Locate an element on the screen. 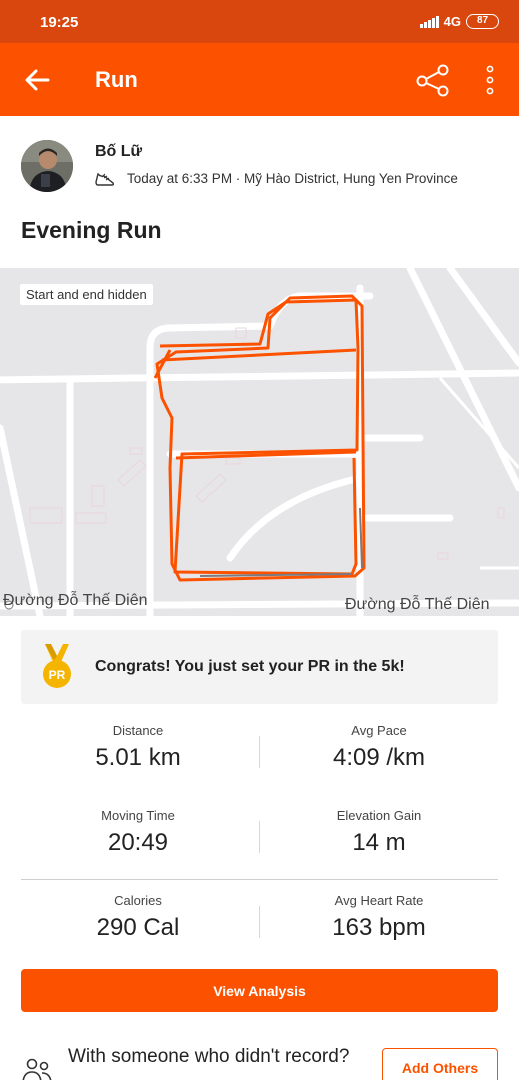 The width and height of the screenshot is (519, 1080). stat-value: 20:49 is located at coordinates (138, 842).